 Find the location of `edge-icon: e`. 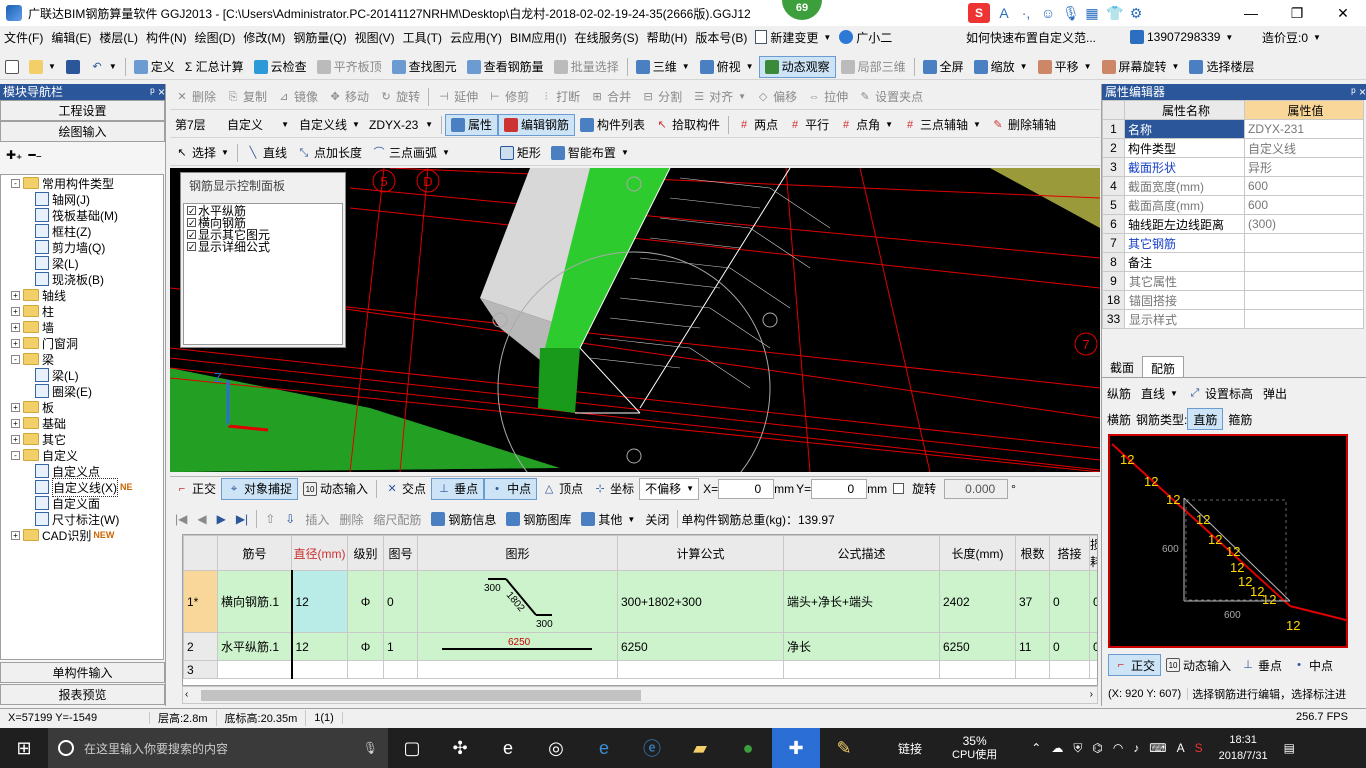

edge-icon: e is located at coordinates (508, 748).